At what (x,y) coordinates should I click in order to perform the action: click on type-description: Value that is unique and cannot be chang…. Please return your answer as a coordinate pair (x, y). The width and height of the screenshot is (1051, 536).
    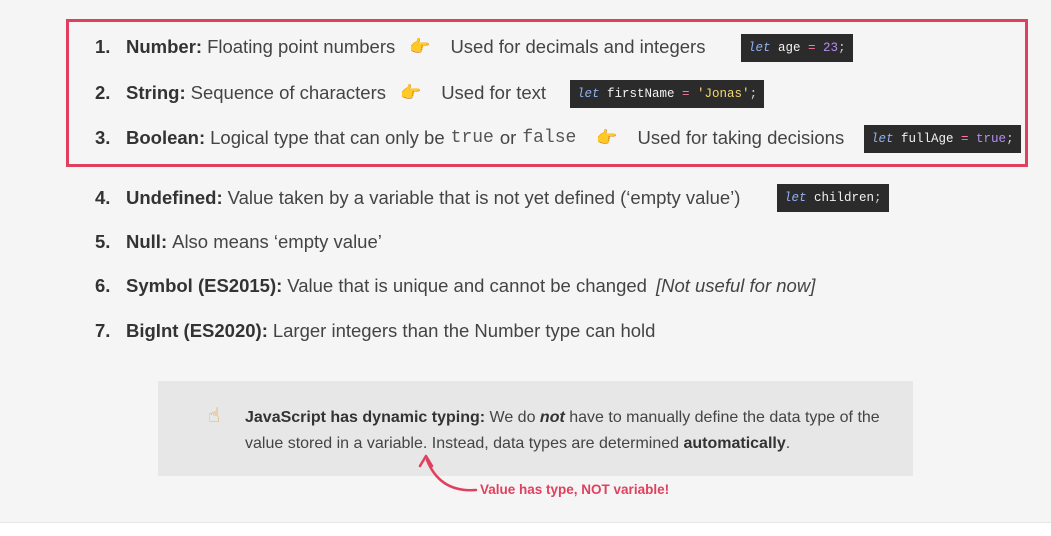
    Looking at the image, I should click on (467, 285).